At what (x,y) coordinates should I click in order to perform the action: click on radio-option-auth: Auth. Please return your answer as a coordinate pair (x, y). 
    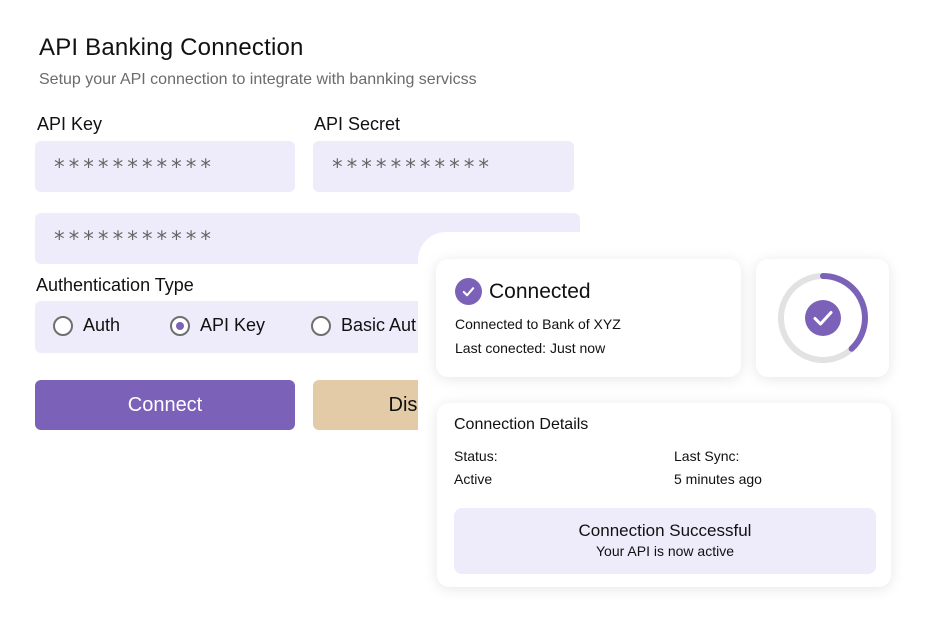
    Looking at the image, I should click on (86, 325).